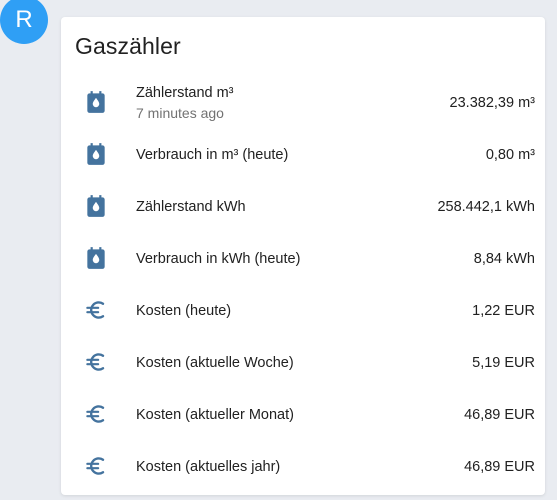  What do you see at coordinates (215, 363) in the screenshot?
I see `entity-label: Kosten (aktuelle Woche)` at bounding box center [215, 363].